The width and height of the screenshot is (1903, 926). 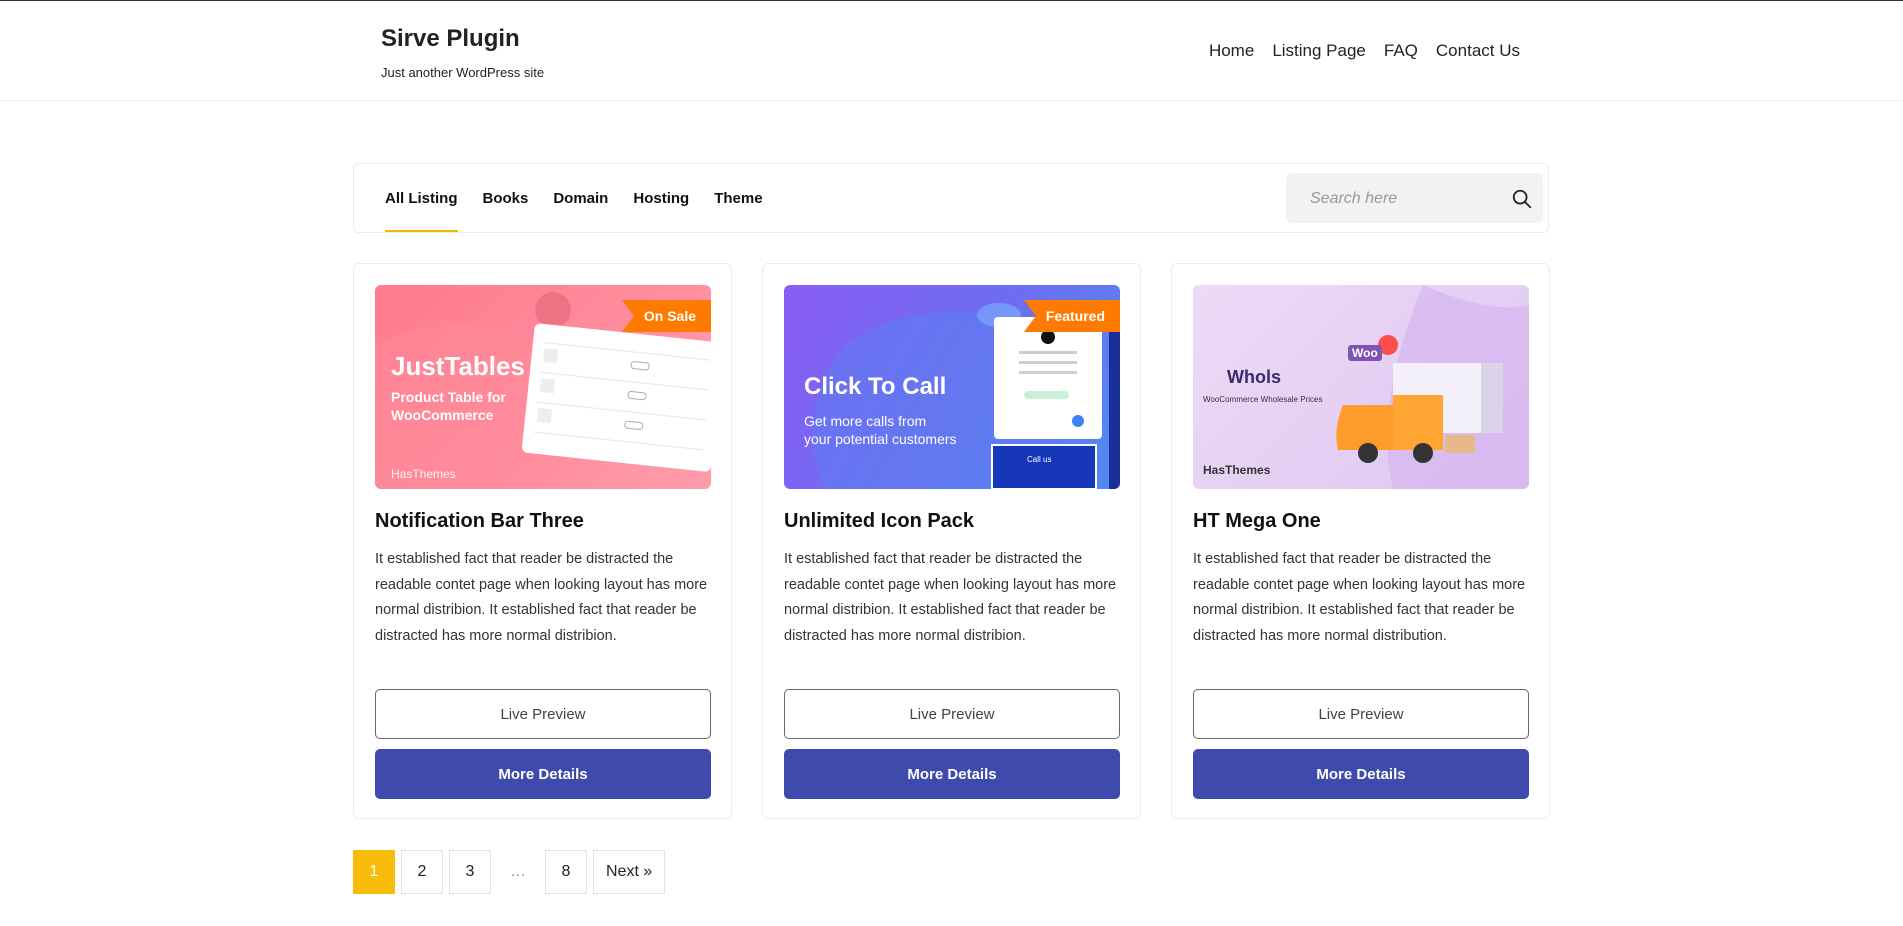 I want to click on status-badge: Featured, so click(x=1071, y=316).